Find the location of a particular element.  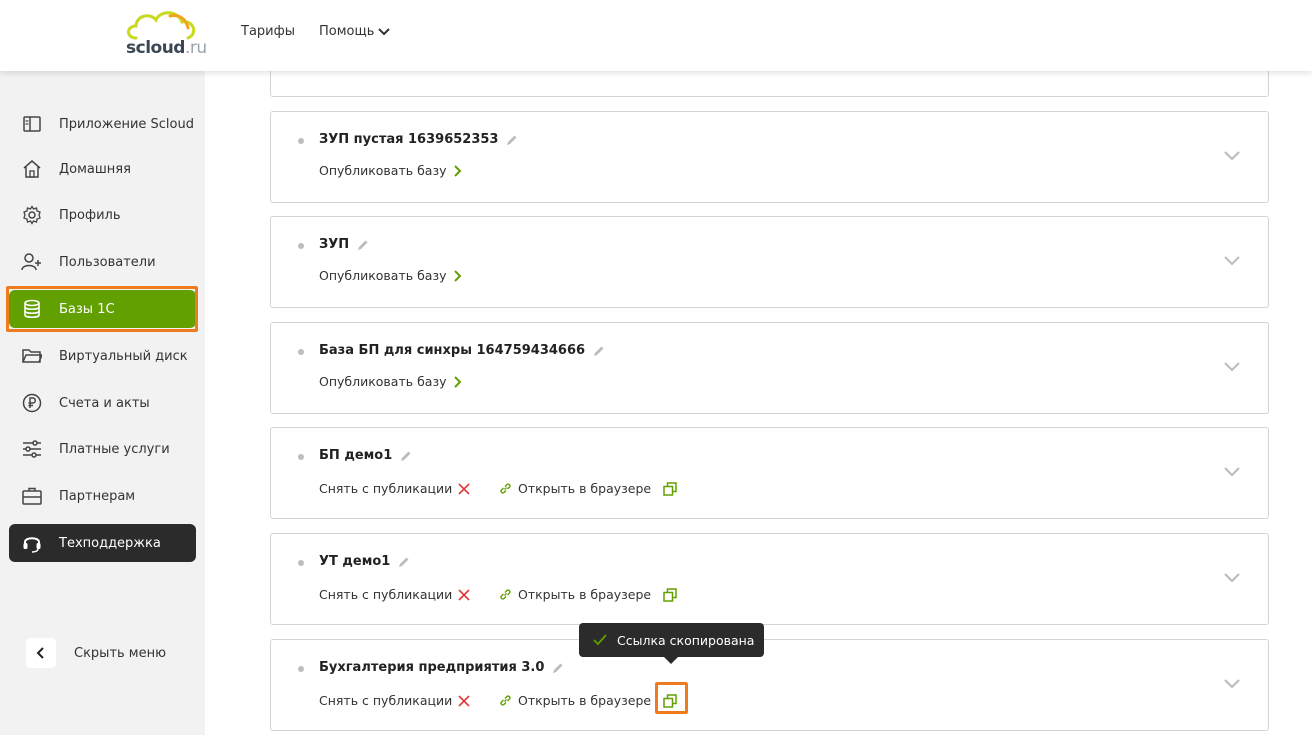

sidebar-item-invoices: Счета и акты is located at coordinates (102, 403).